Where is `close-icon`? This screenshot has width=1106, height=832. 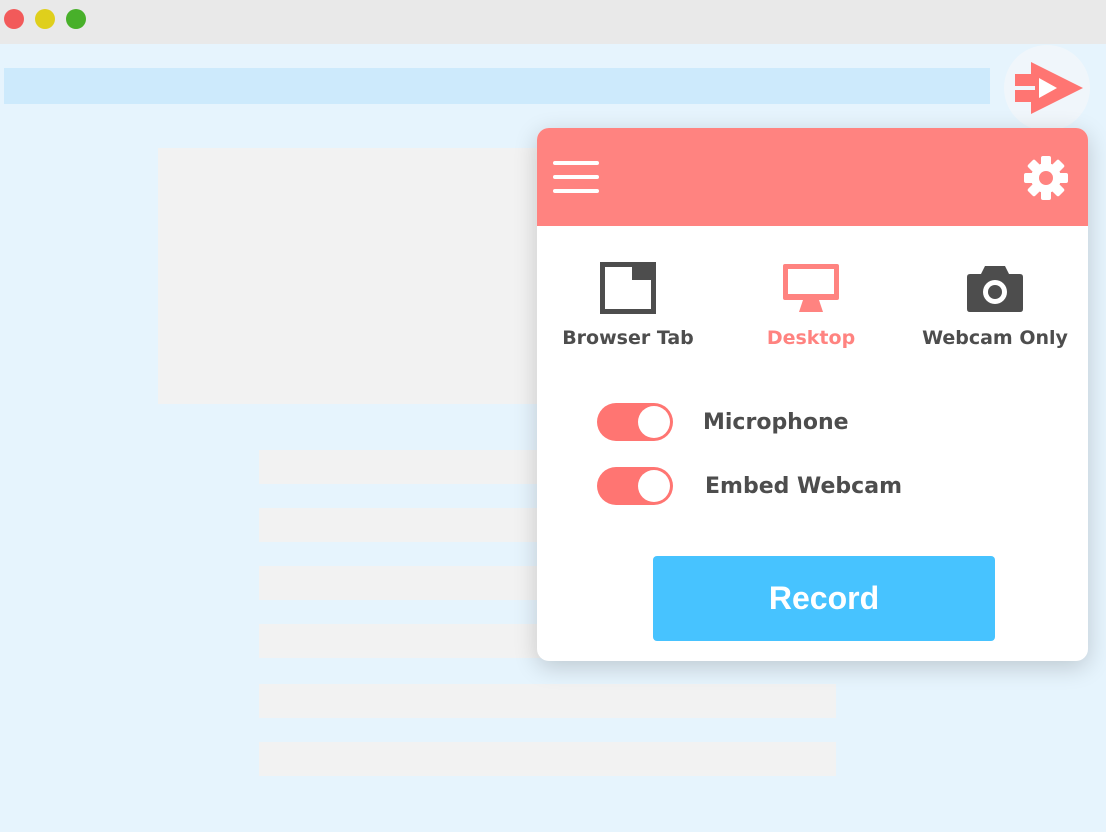
close-icon is located at coordinates (14, 19).